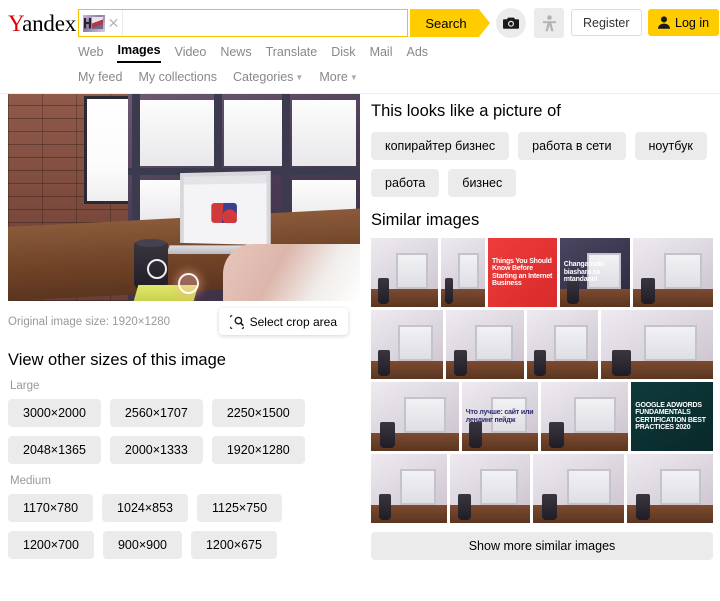 This screenshot has height=601, width=720. Describe the element at coordinates (51, 508) in the screenshot. I see `size-button: 1170×780` at that location.